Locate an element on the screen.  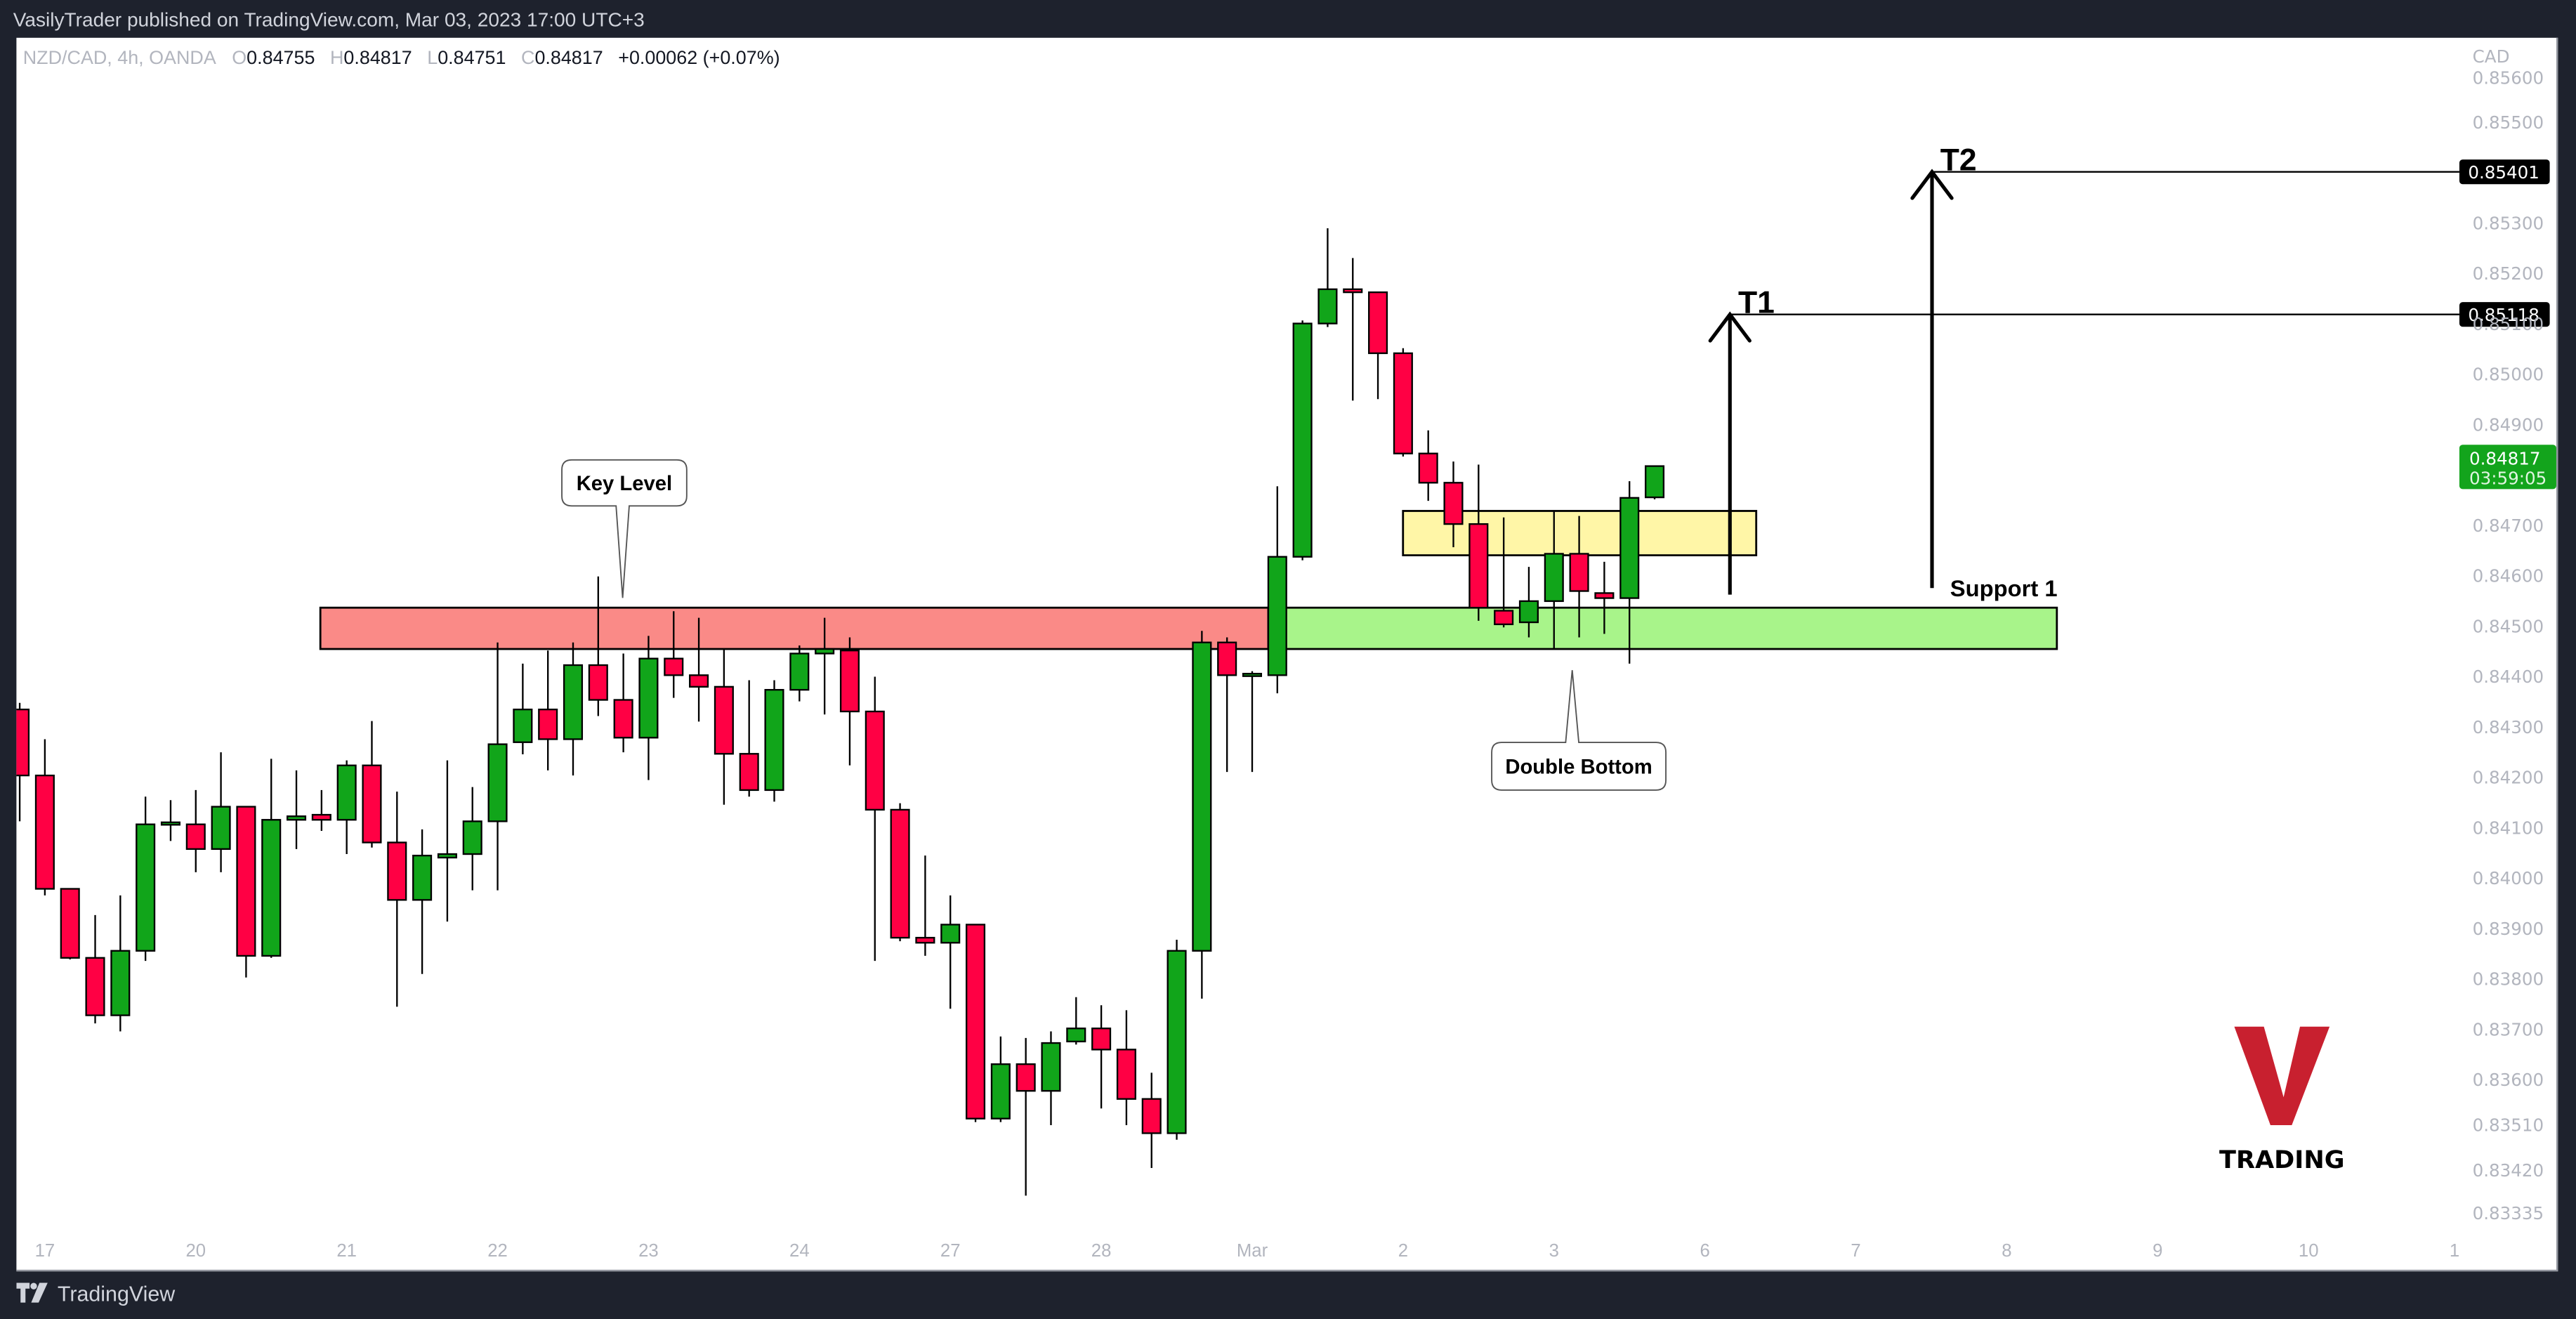
close-value: 0.84817 is located at coordinates (568, 59).